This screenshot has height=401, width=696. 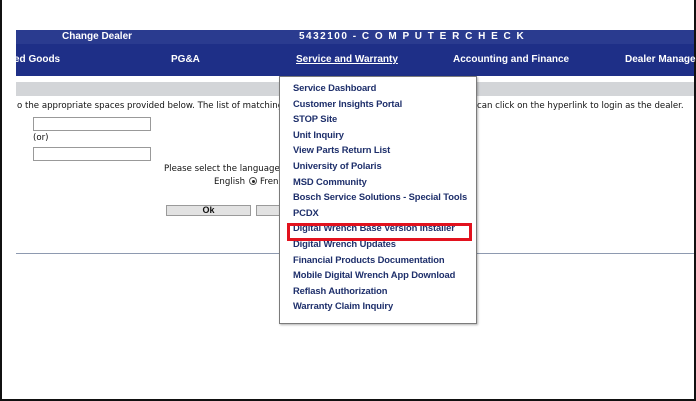 I want to click on menu-item-financial-products-documentation: Financial Products Documentation, so click(x=369, y=259).